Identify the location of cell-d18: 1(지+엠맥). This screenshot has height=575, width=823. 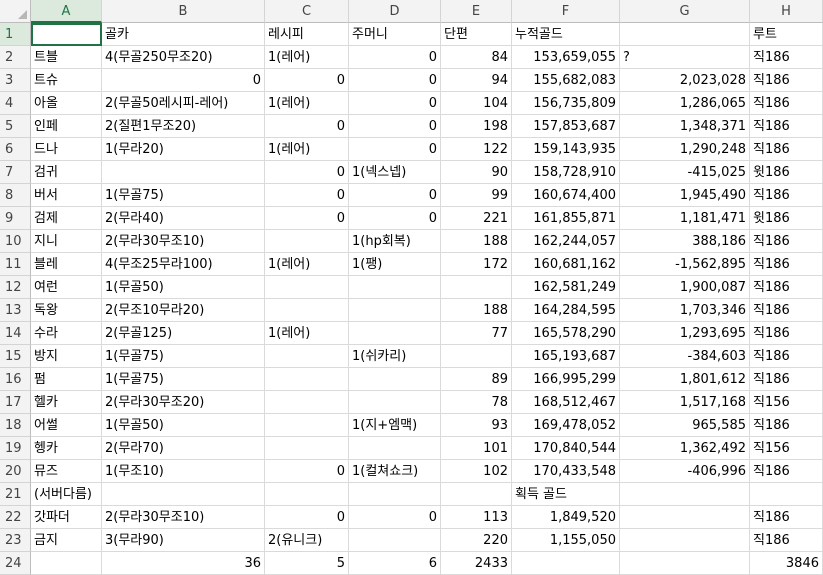
(395, 425).